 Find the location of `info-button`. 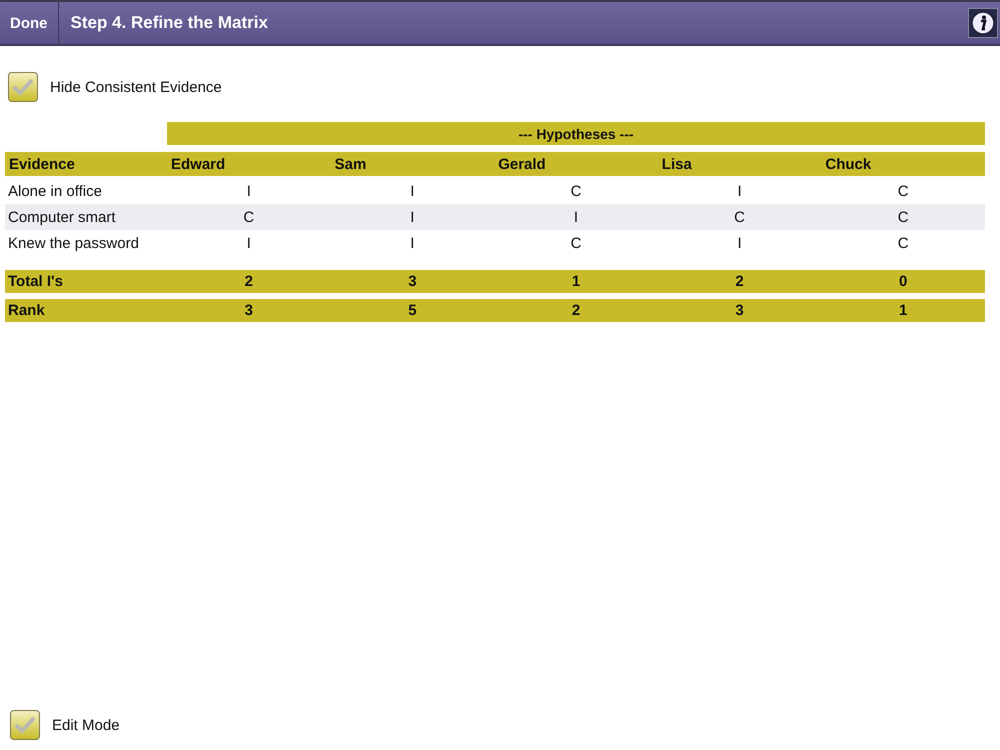

info-button is located at coordinates (983, 23).